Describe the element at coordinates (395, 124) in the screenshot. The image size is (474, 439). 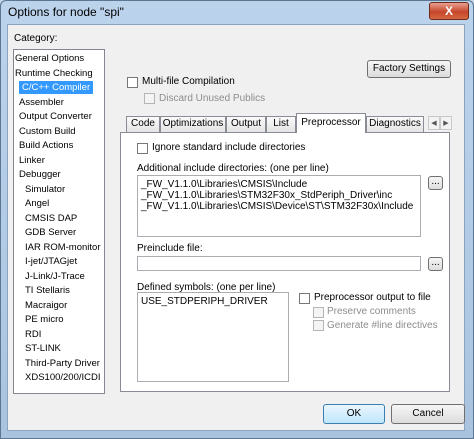
I see `tab-diagnostics: Diagnostics` at that location.